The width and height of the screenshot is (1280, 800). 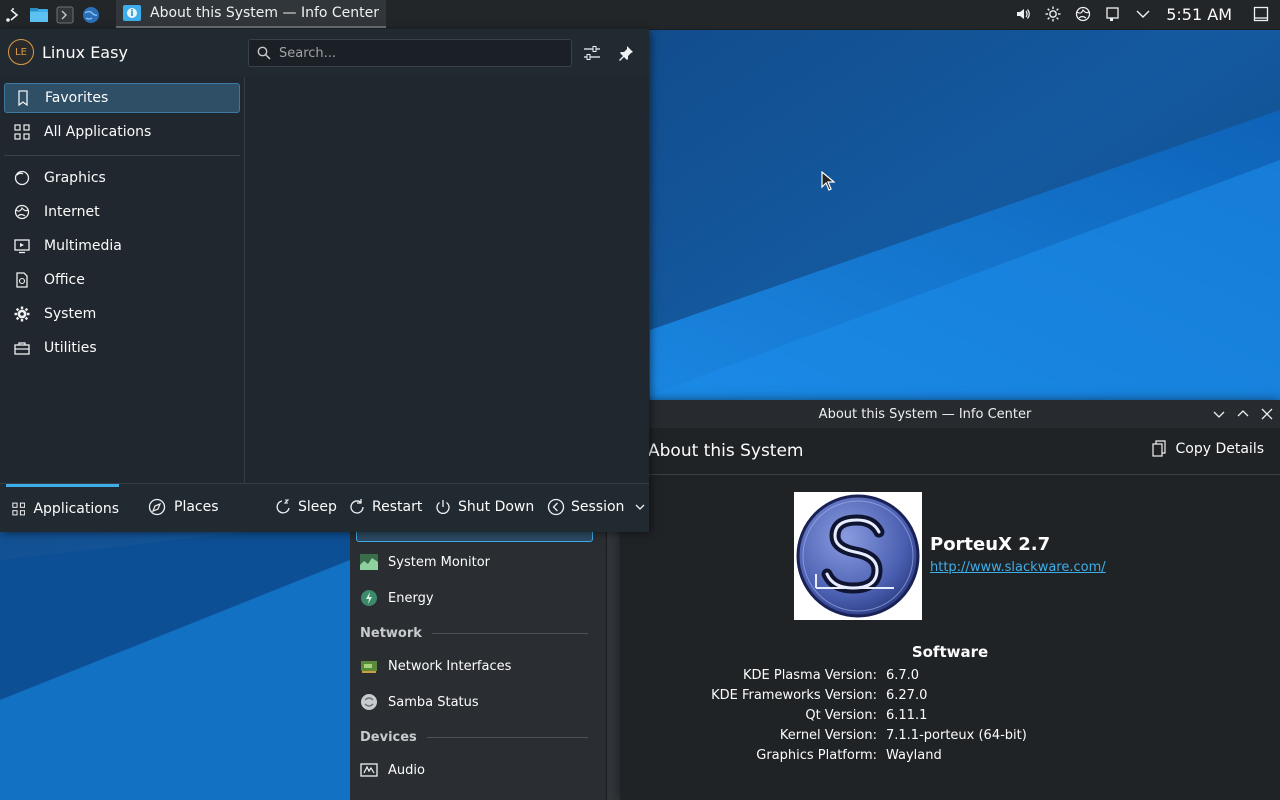 I want to click on category-label: Multimedia, so click(x=83, y=246).